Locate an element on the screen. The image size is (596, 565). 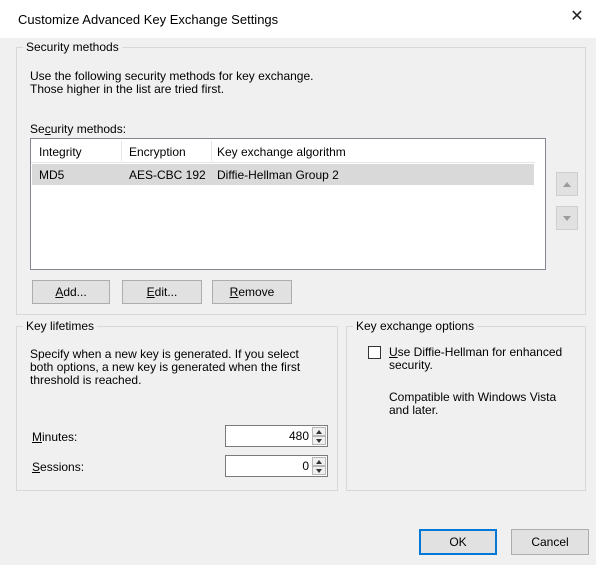
minutes-accesskey: M is located at coordinates (37, 437).